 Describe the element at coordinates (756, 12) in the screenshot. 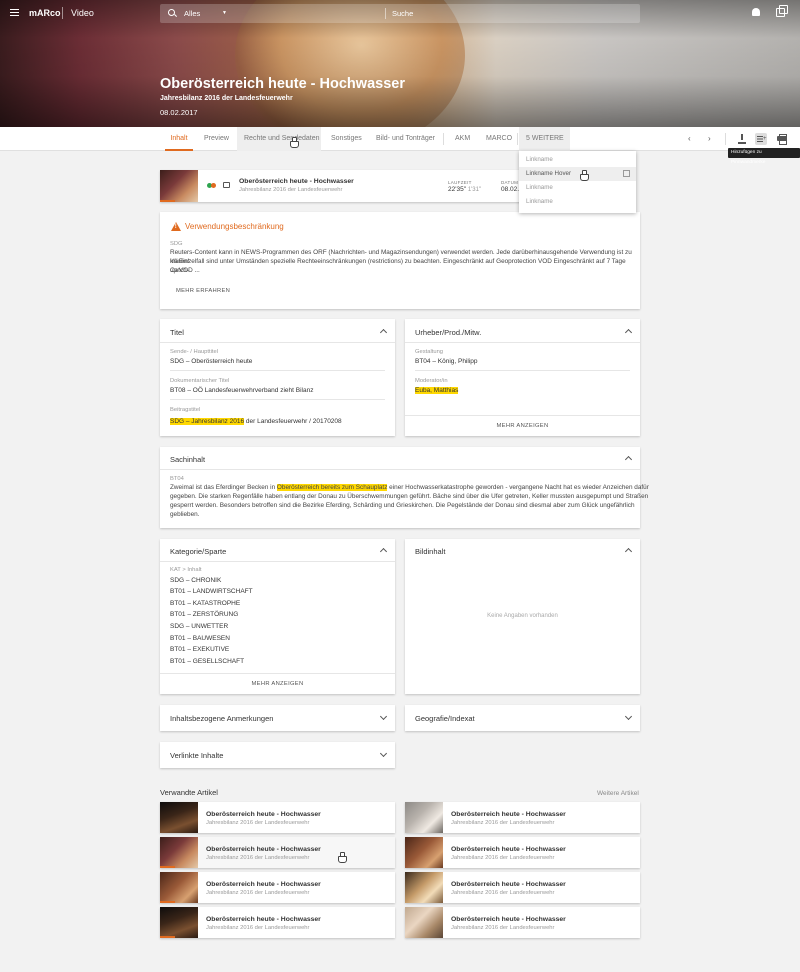

I see `bell-icon` at that location.